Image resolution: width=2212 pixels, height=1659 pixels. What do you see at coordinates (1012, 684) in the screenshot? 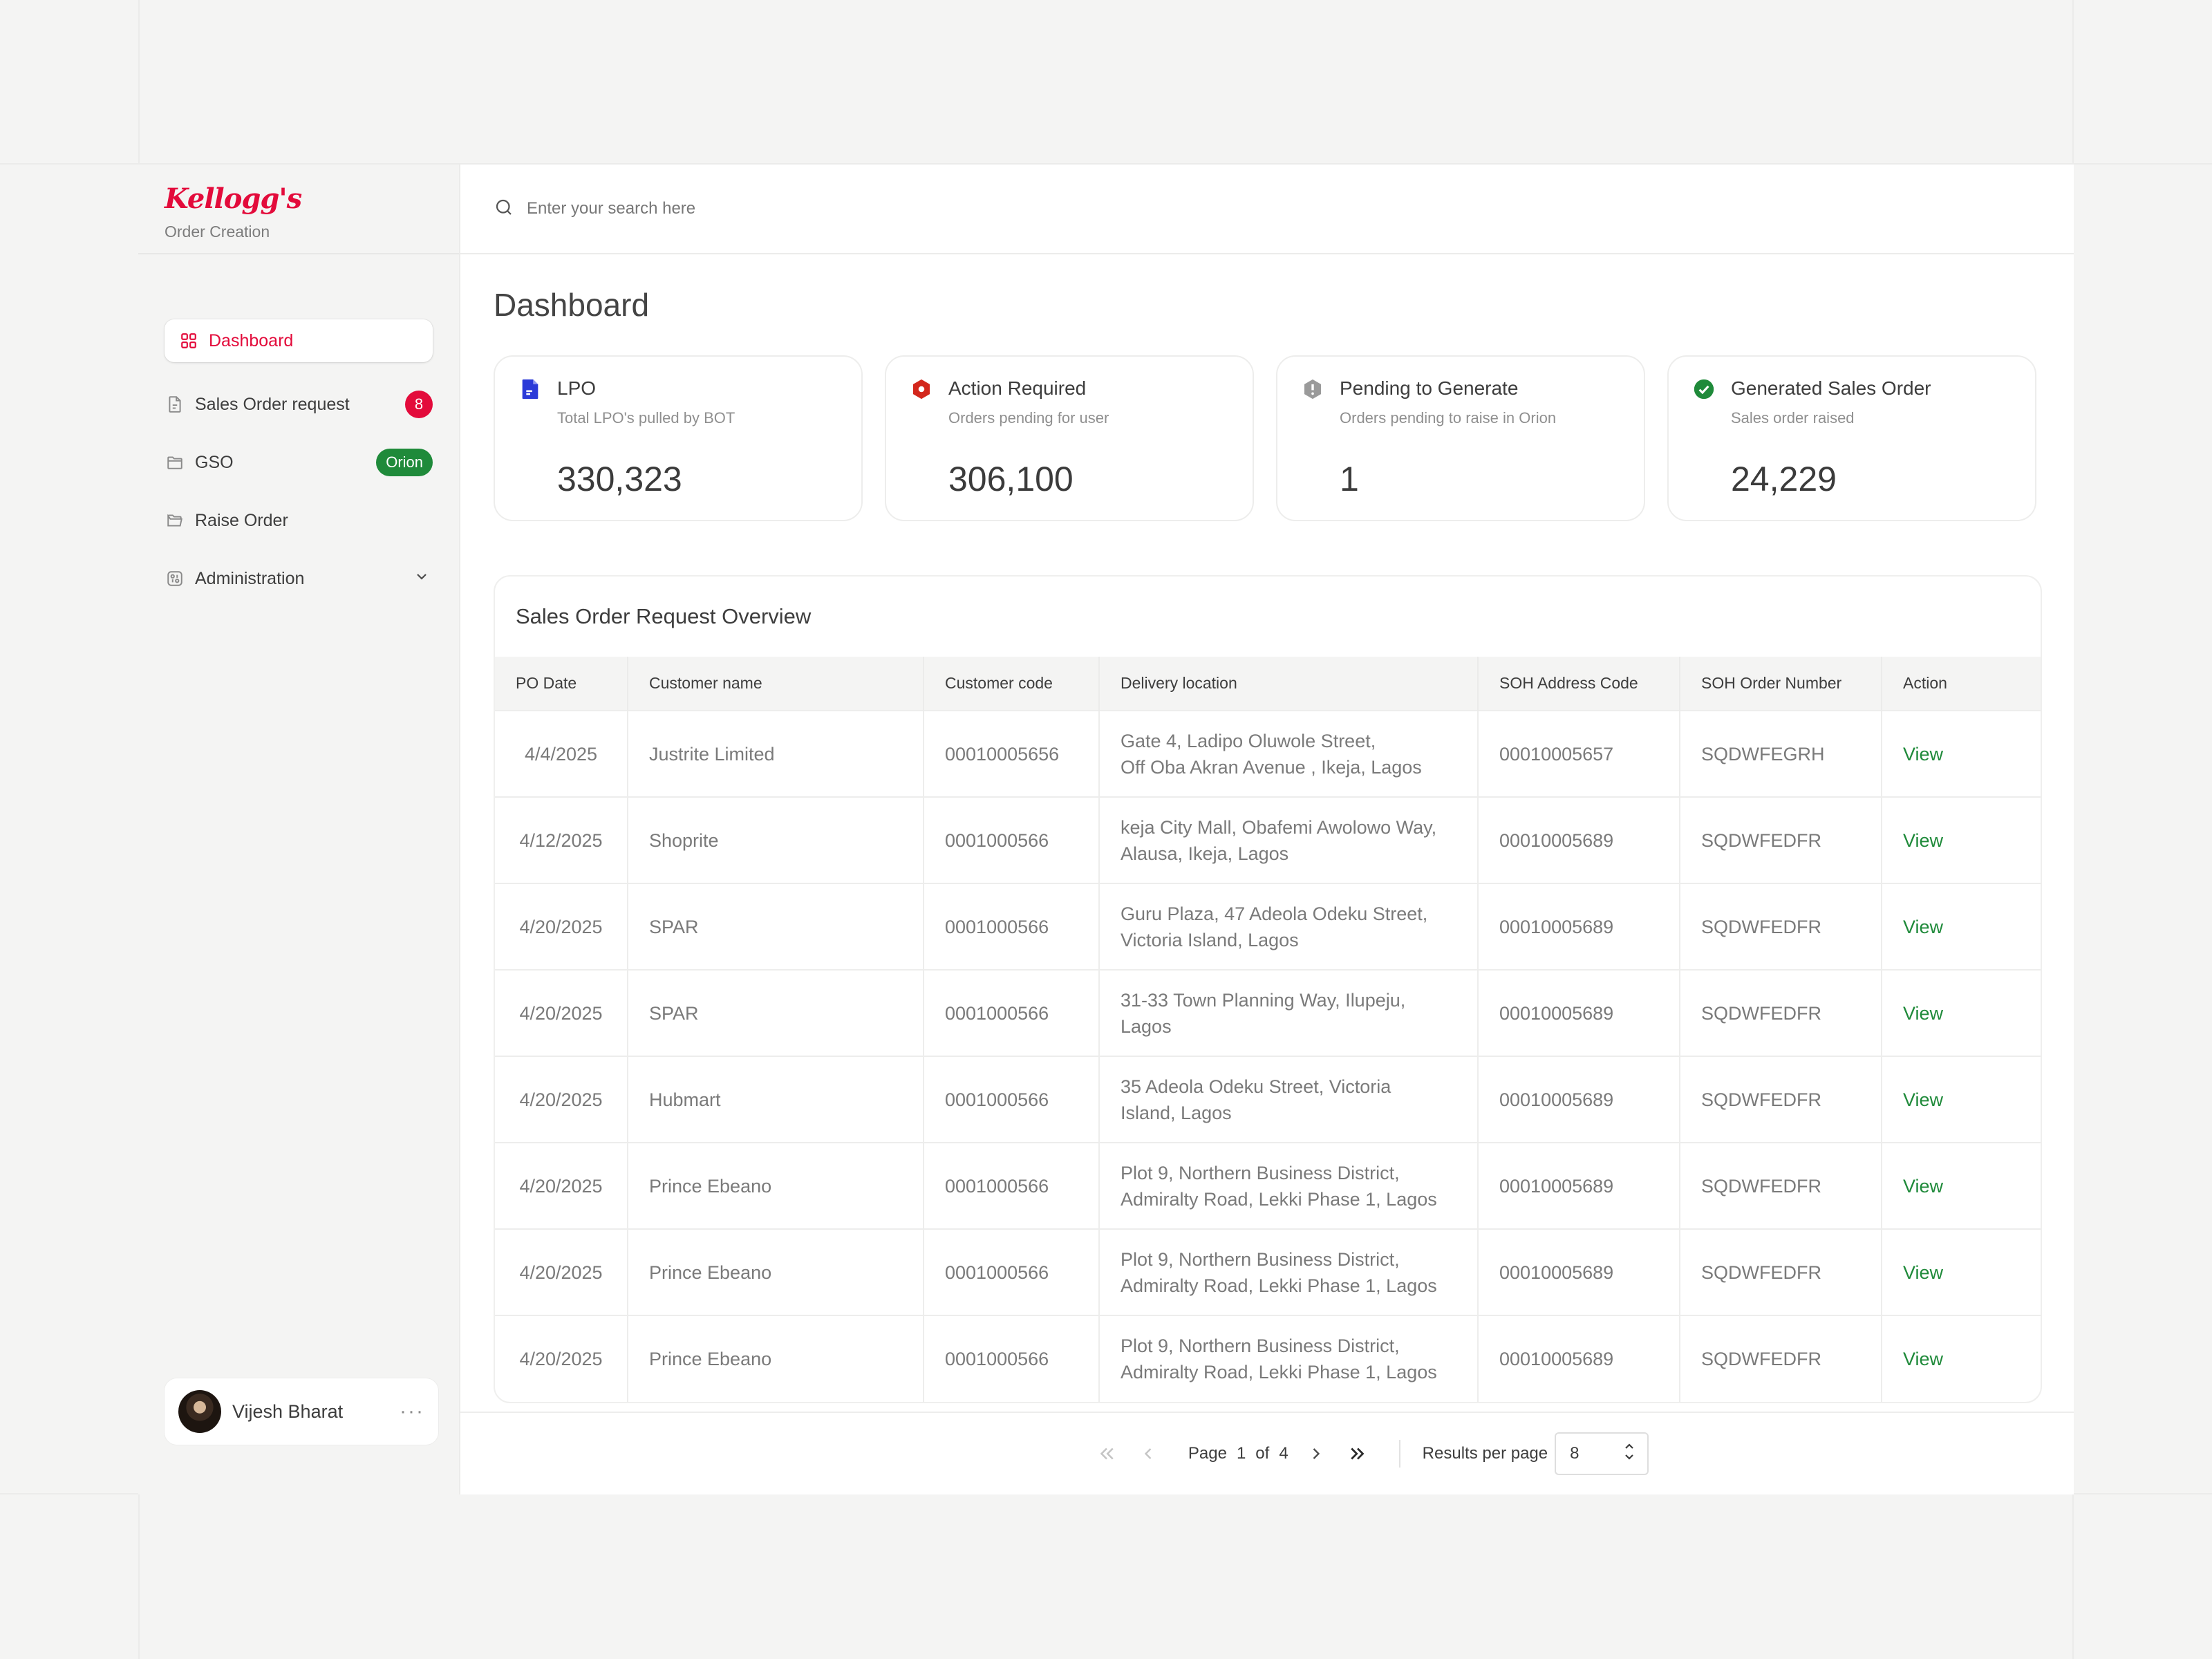
I see `column-header: Customer code` at bounding box center [1012, 684].